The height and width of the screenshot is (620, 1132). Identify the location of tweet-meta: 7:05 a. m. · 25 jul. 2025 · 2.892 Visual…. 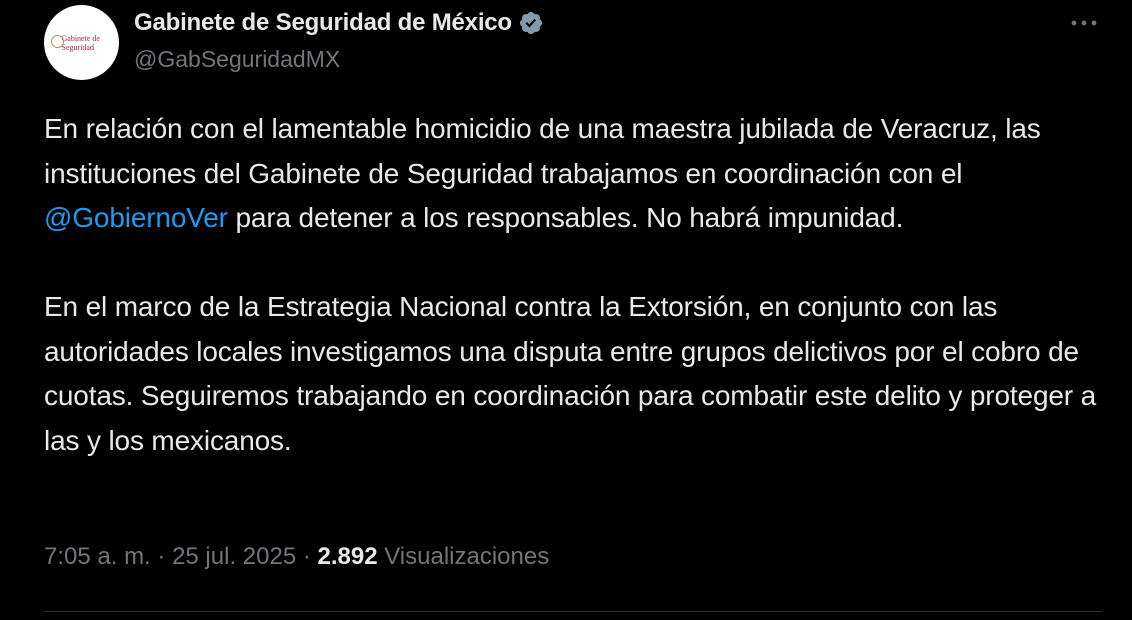
(296, 557).